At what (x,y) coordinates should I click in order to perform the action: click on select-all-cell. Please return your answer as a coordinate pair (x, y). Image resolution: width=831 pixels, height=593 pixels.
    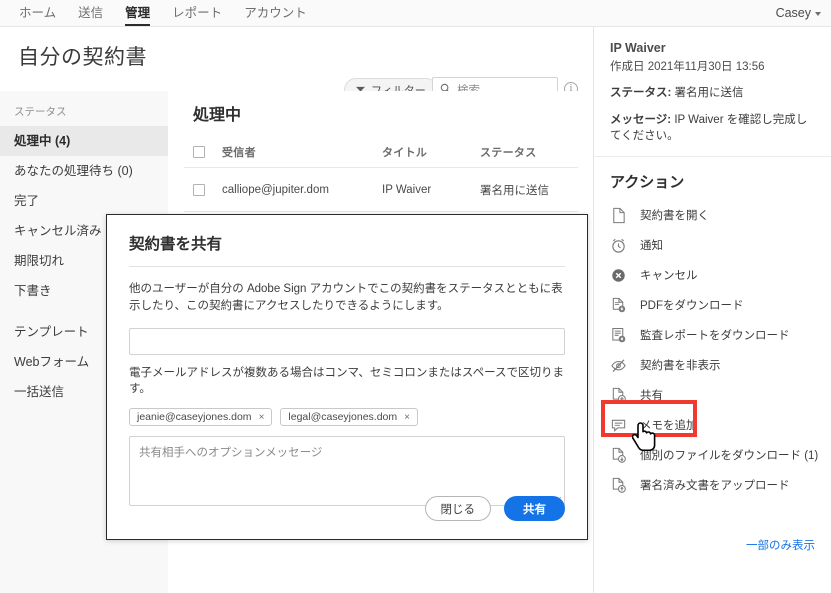
    Looking at the image, I should click on (203, 151).